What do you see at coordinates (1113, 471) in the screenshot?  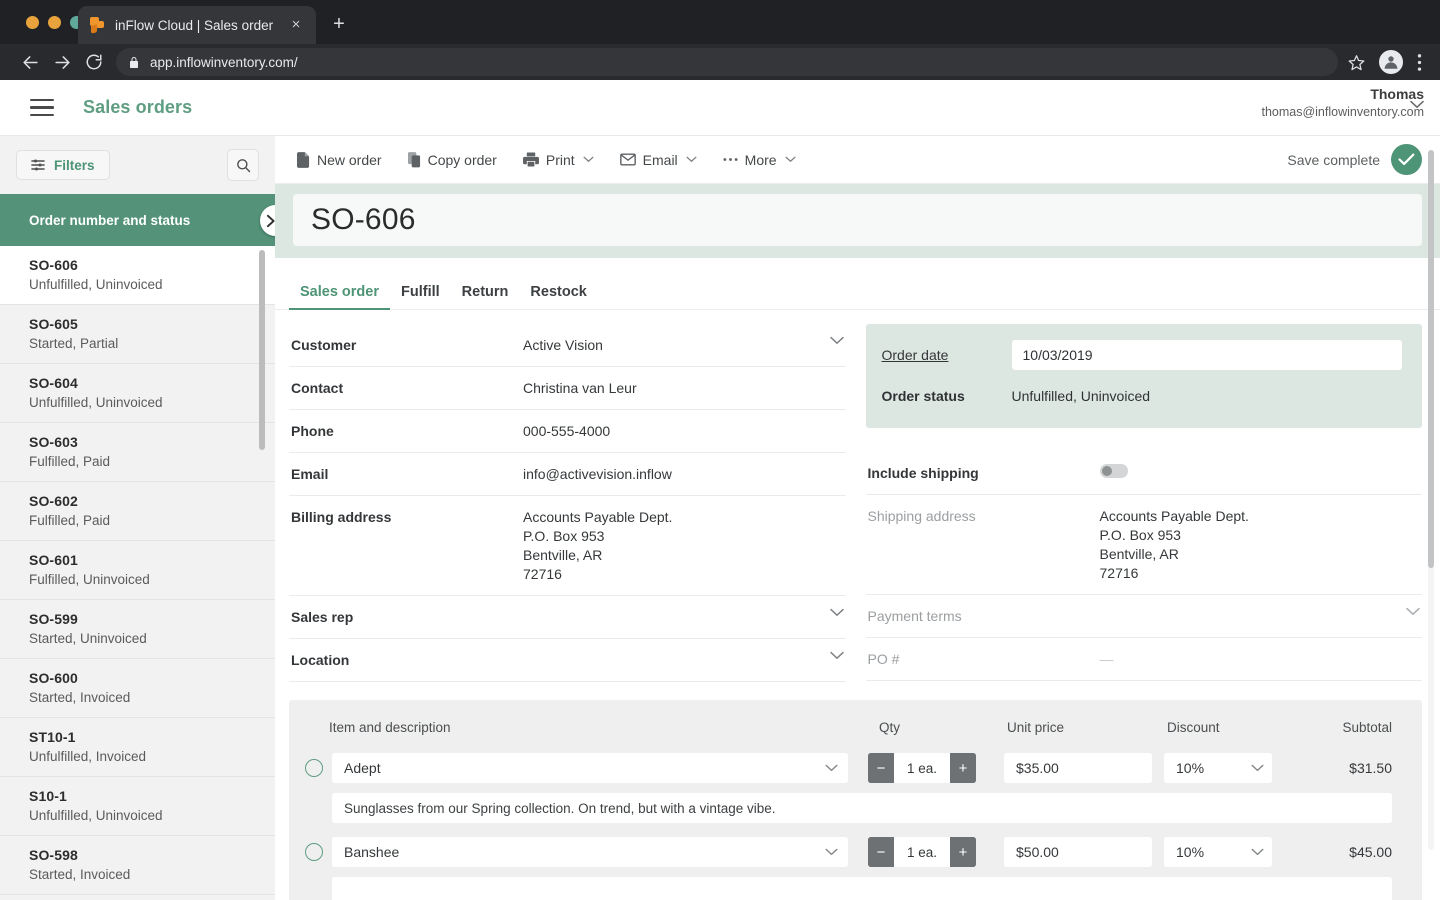 I see `include-shipping-toggle` at bounding box center [1113, 471].